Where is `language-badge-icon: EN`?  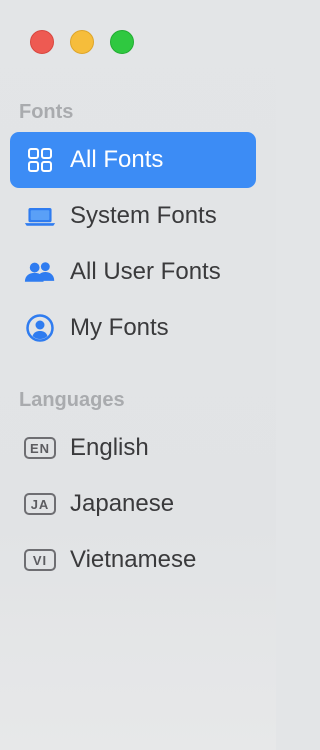
language-badge-icon: EN is located at coordinates (40, 448).